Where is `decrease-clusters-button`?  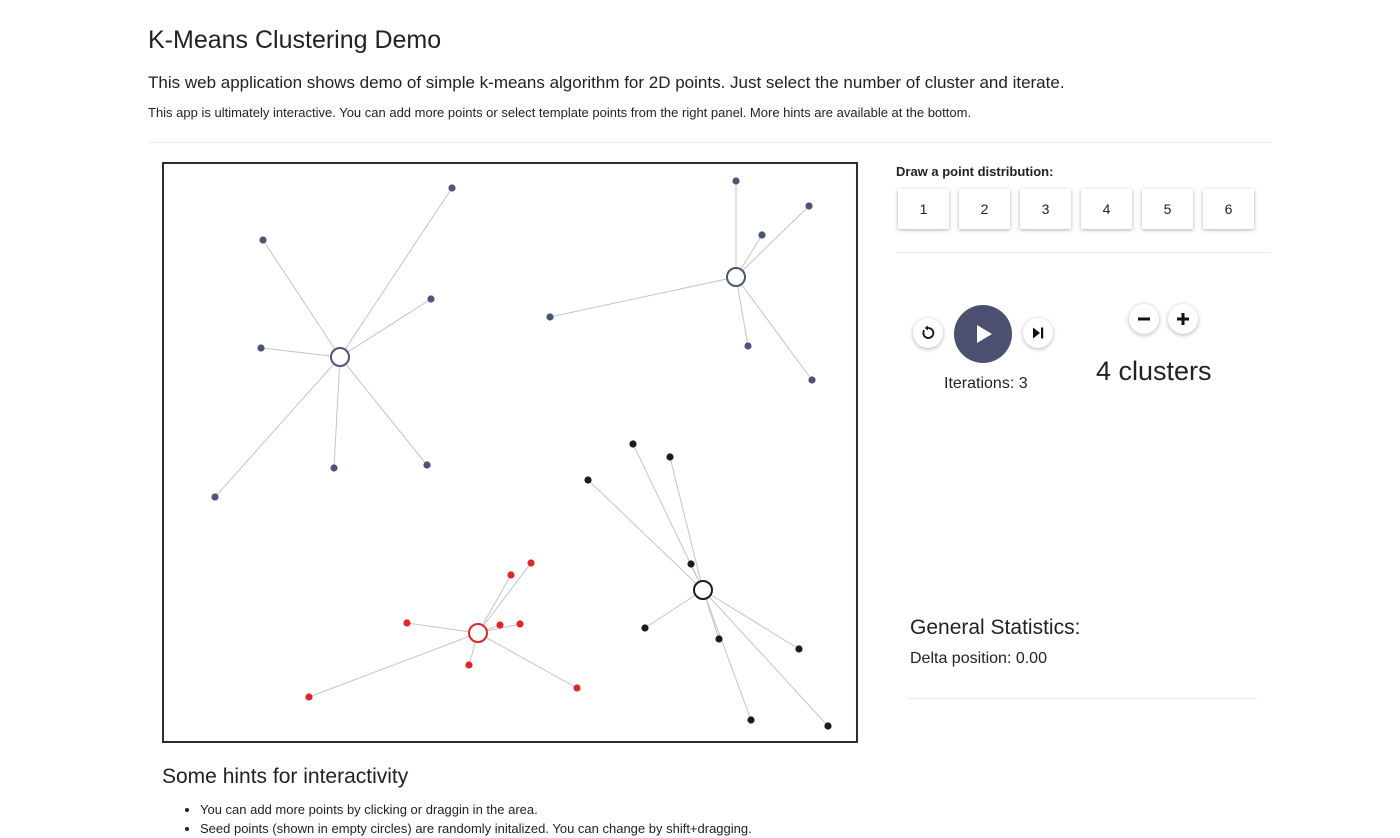 decrease-clusters-button is located at coordinates (1144, 319).